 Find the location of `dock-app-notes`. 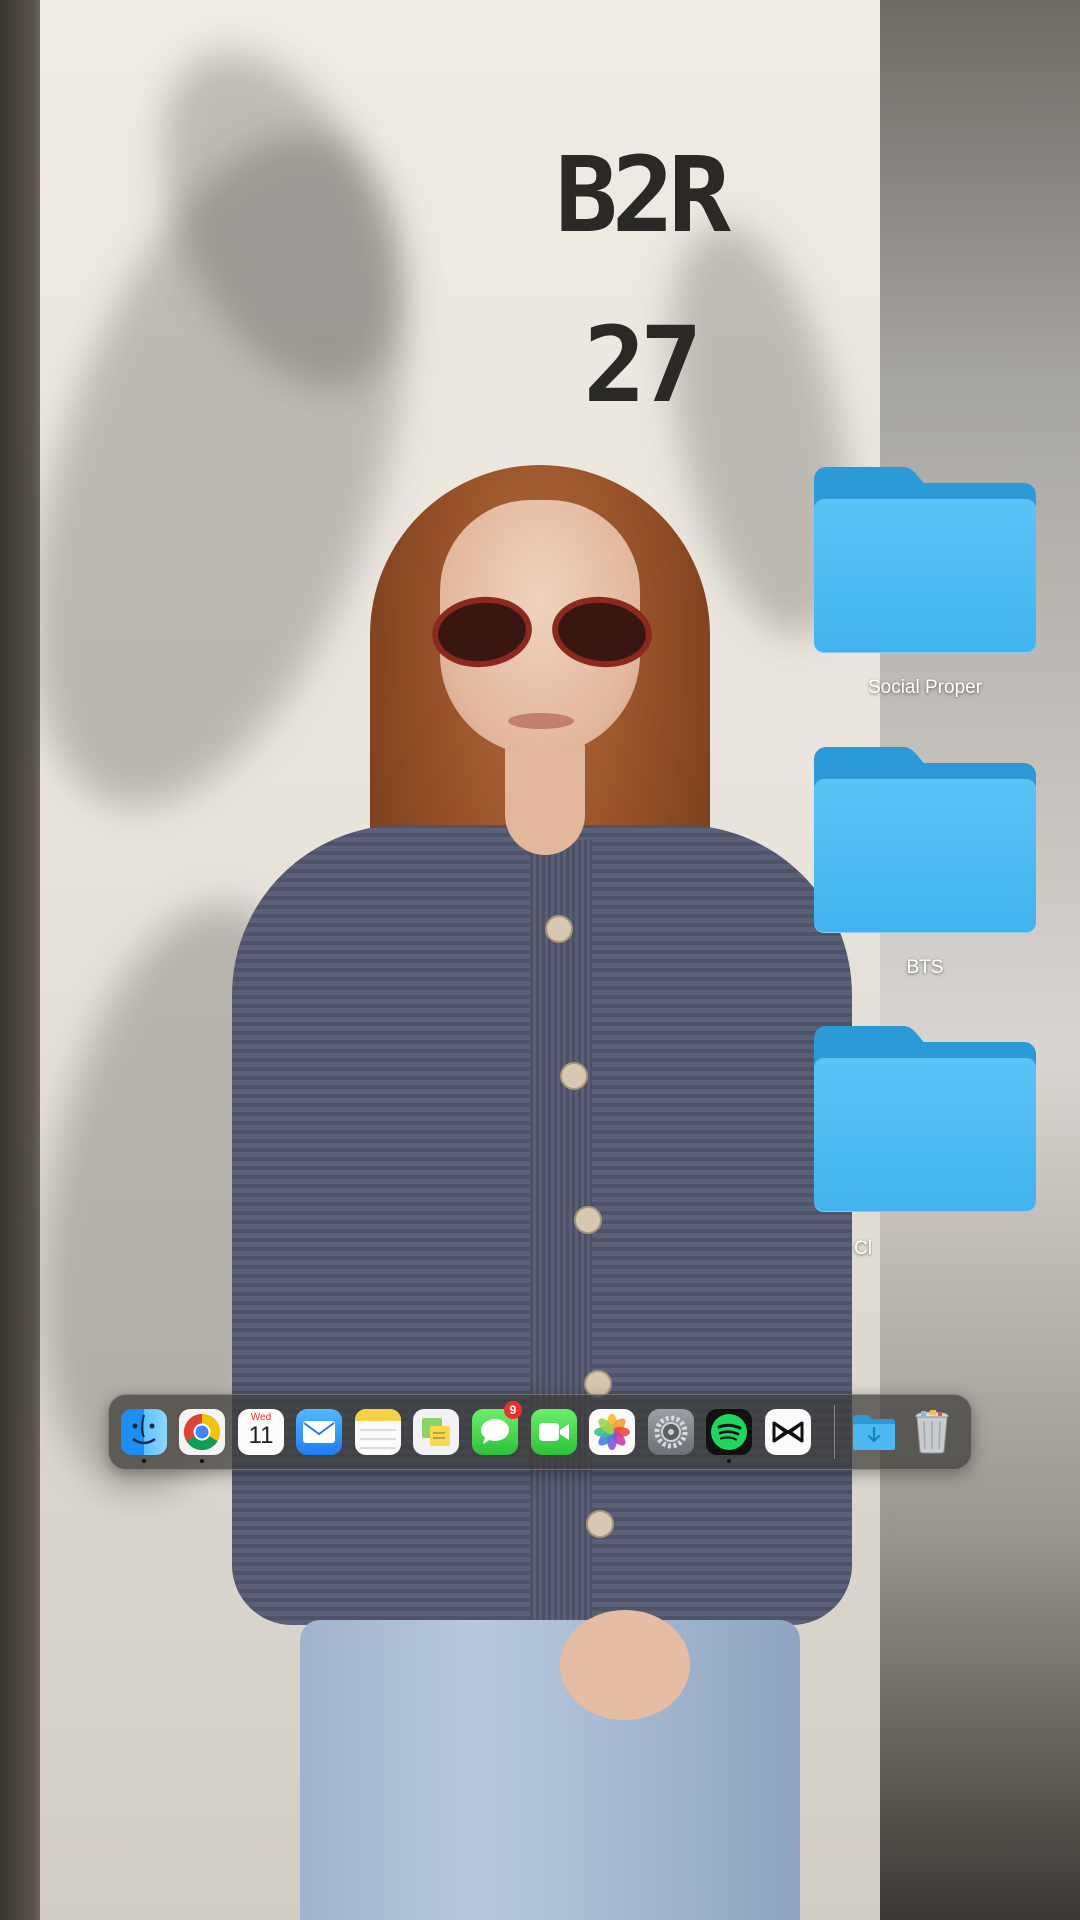

dock-app-notes is located at coordinates (378, 1432).